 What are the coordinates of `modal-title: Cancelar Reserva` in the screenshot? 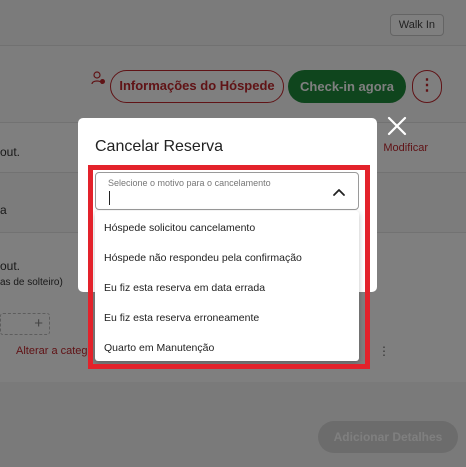 It's located at (159, 146).